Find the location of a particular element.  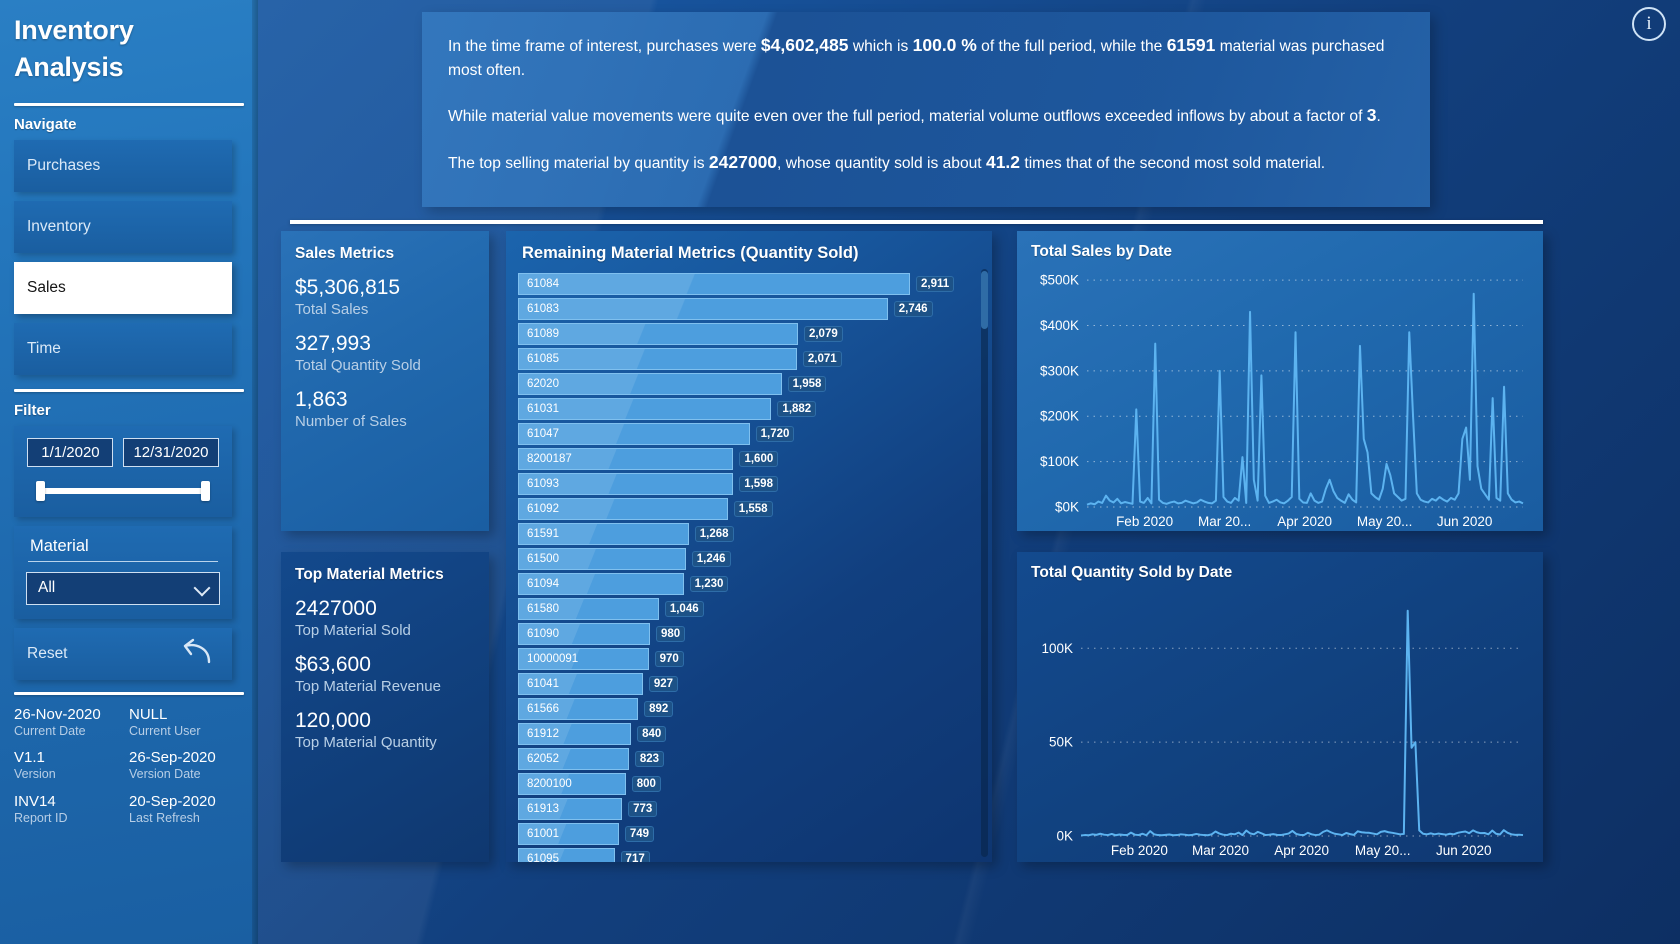

slider-handle-right is located at coordinates (205, 490).